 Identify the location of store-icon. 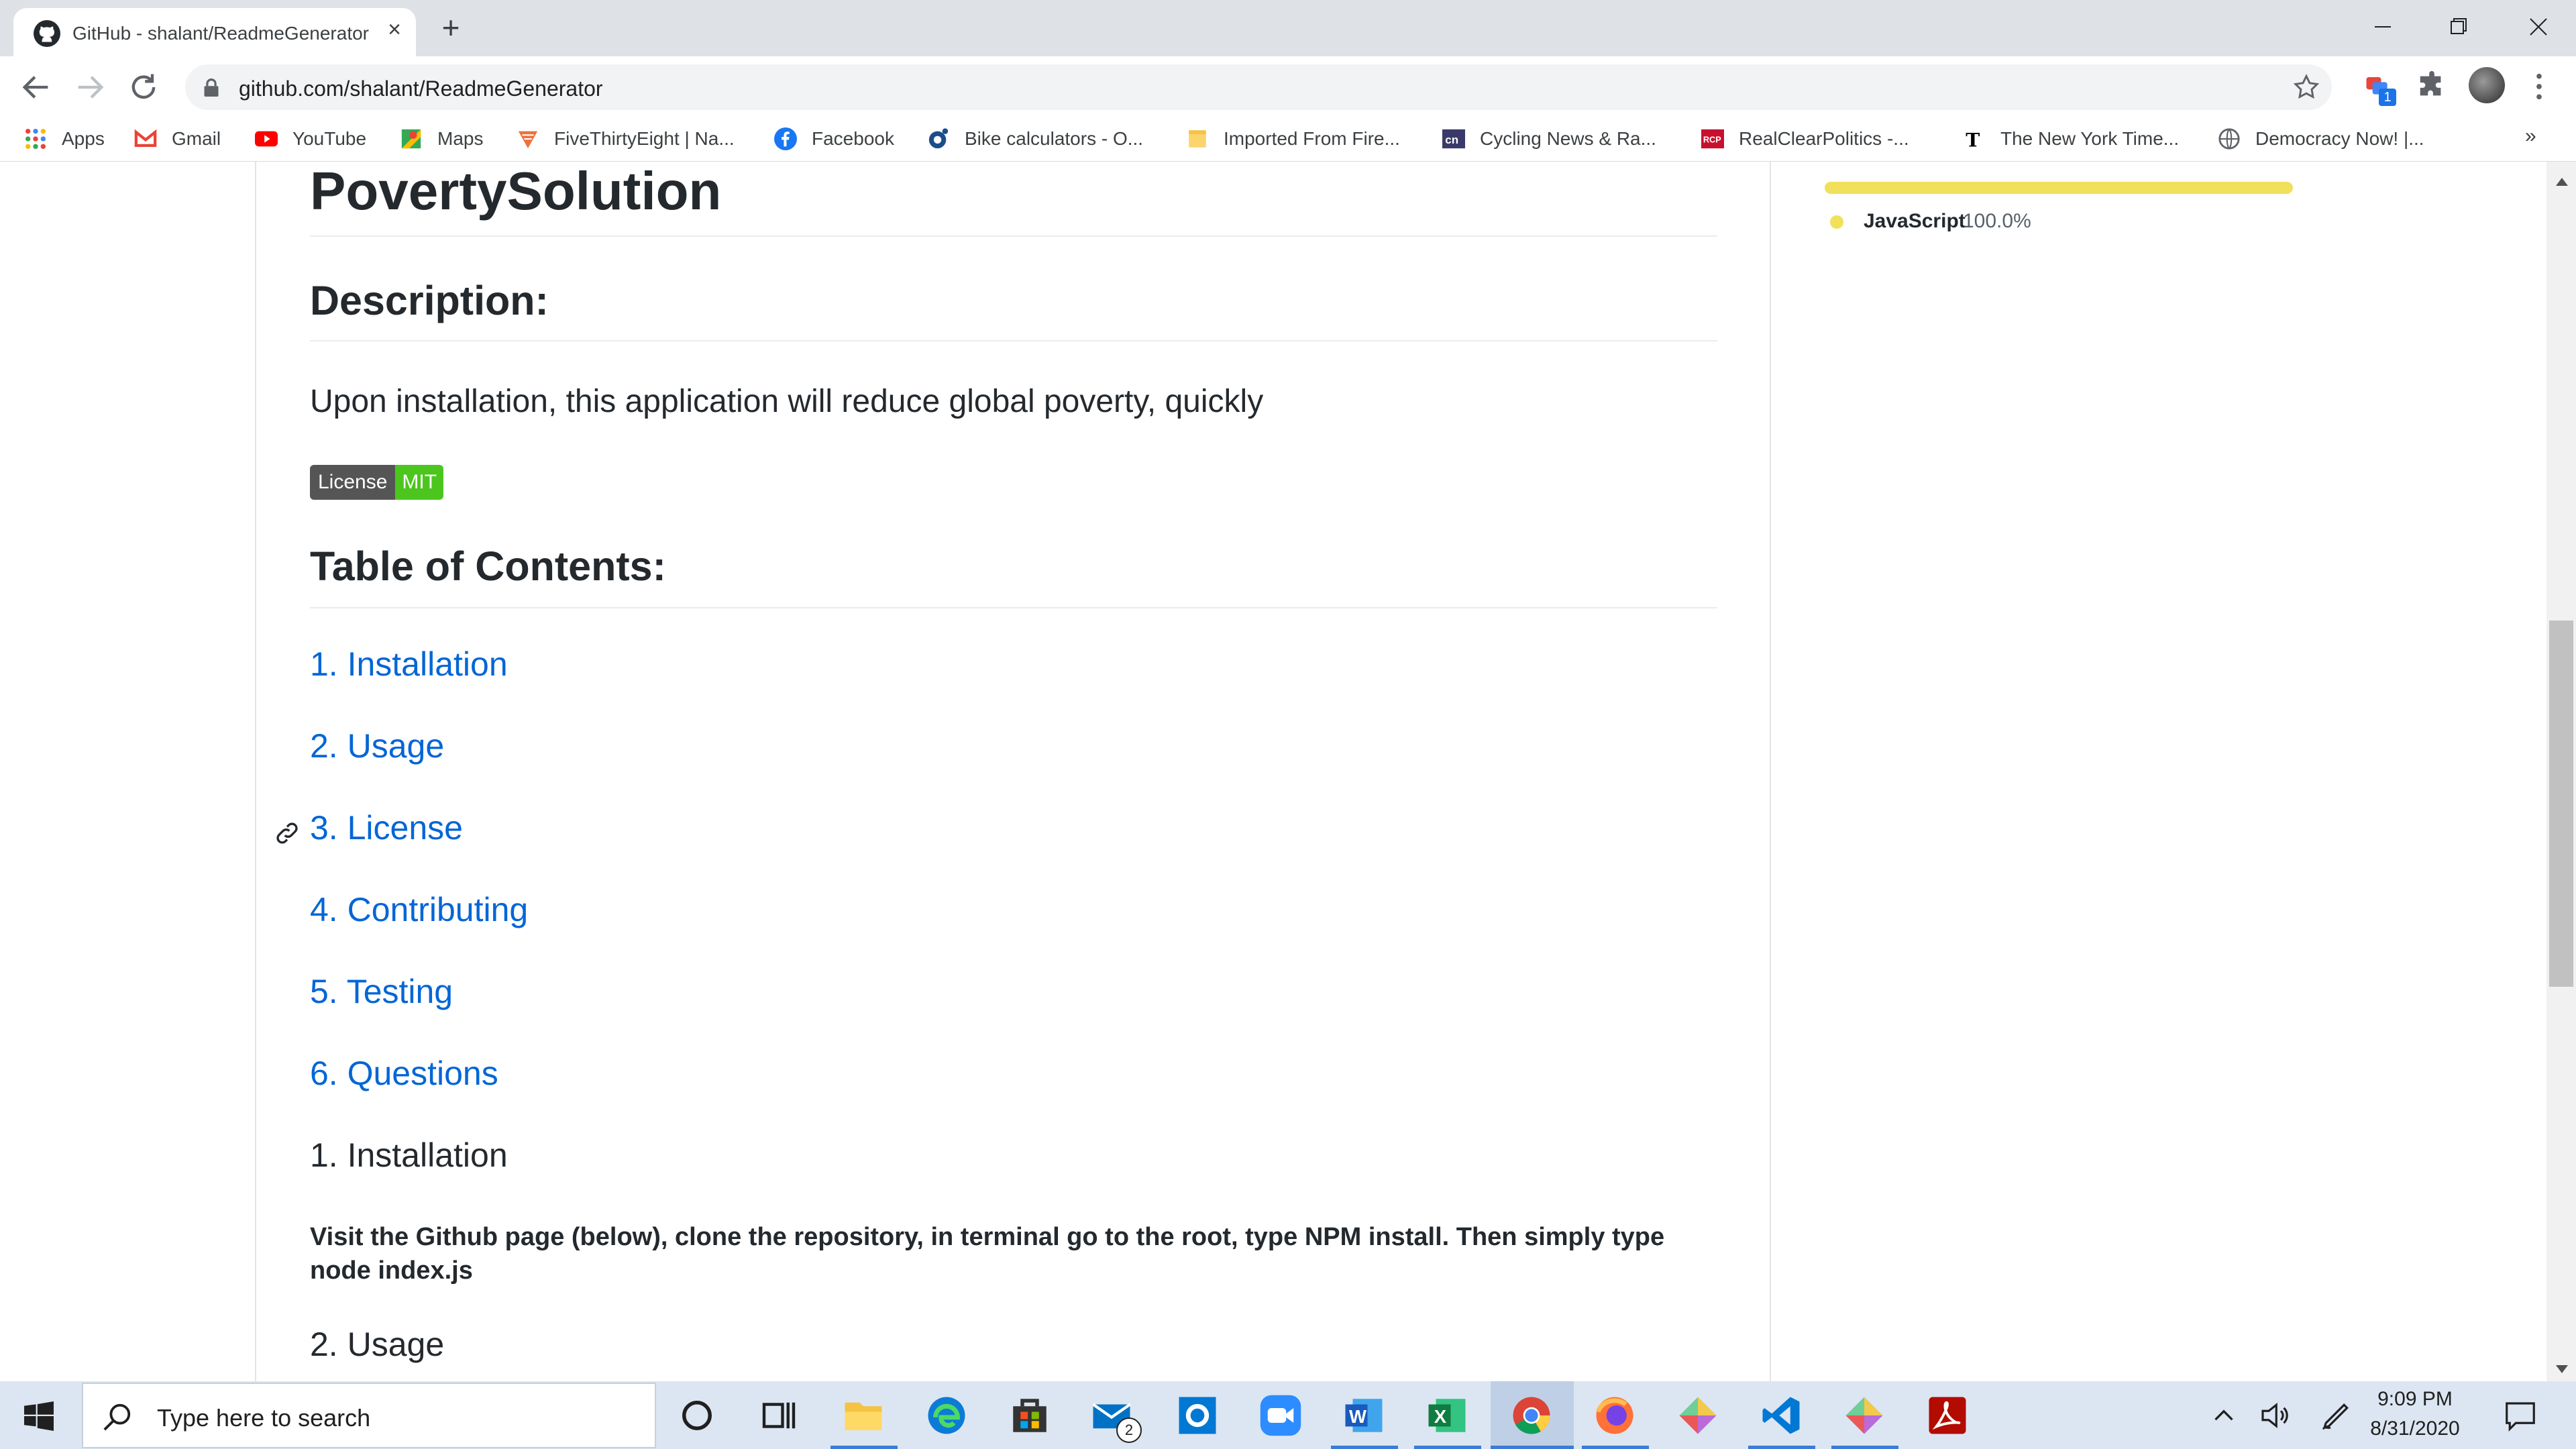
(1030, 1415).